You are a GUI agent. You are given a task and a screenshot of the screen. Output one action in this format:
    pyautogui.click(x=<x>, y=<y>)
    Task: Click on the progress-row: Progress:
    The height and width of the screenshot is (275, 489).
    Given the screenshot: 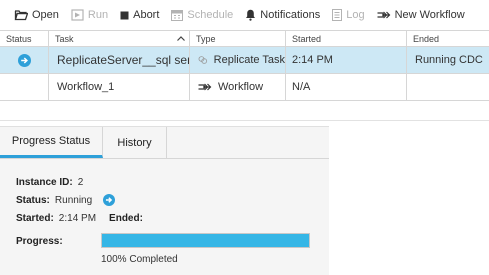 What is the action you would take?
    pyautogui.click(x=39, y=241)
    